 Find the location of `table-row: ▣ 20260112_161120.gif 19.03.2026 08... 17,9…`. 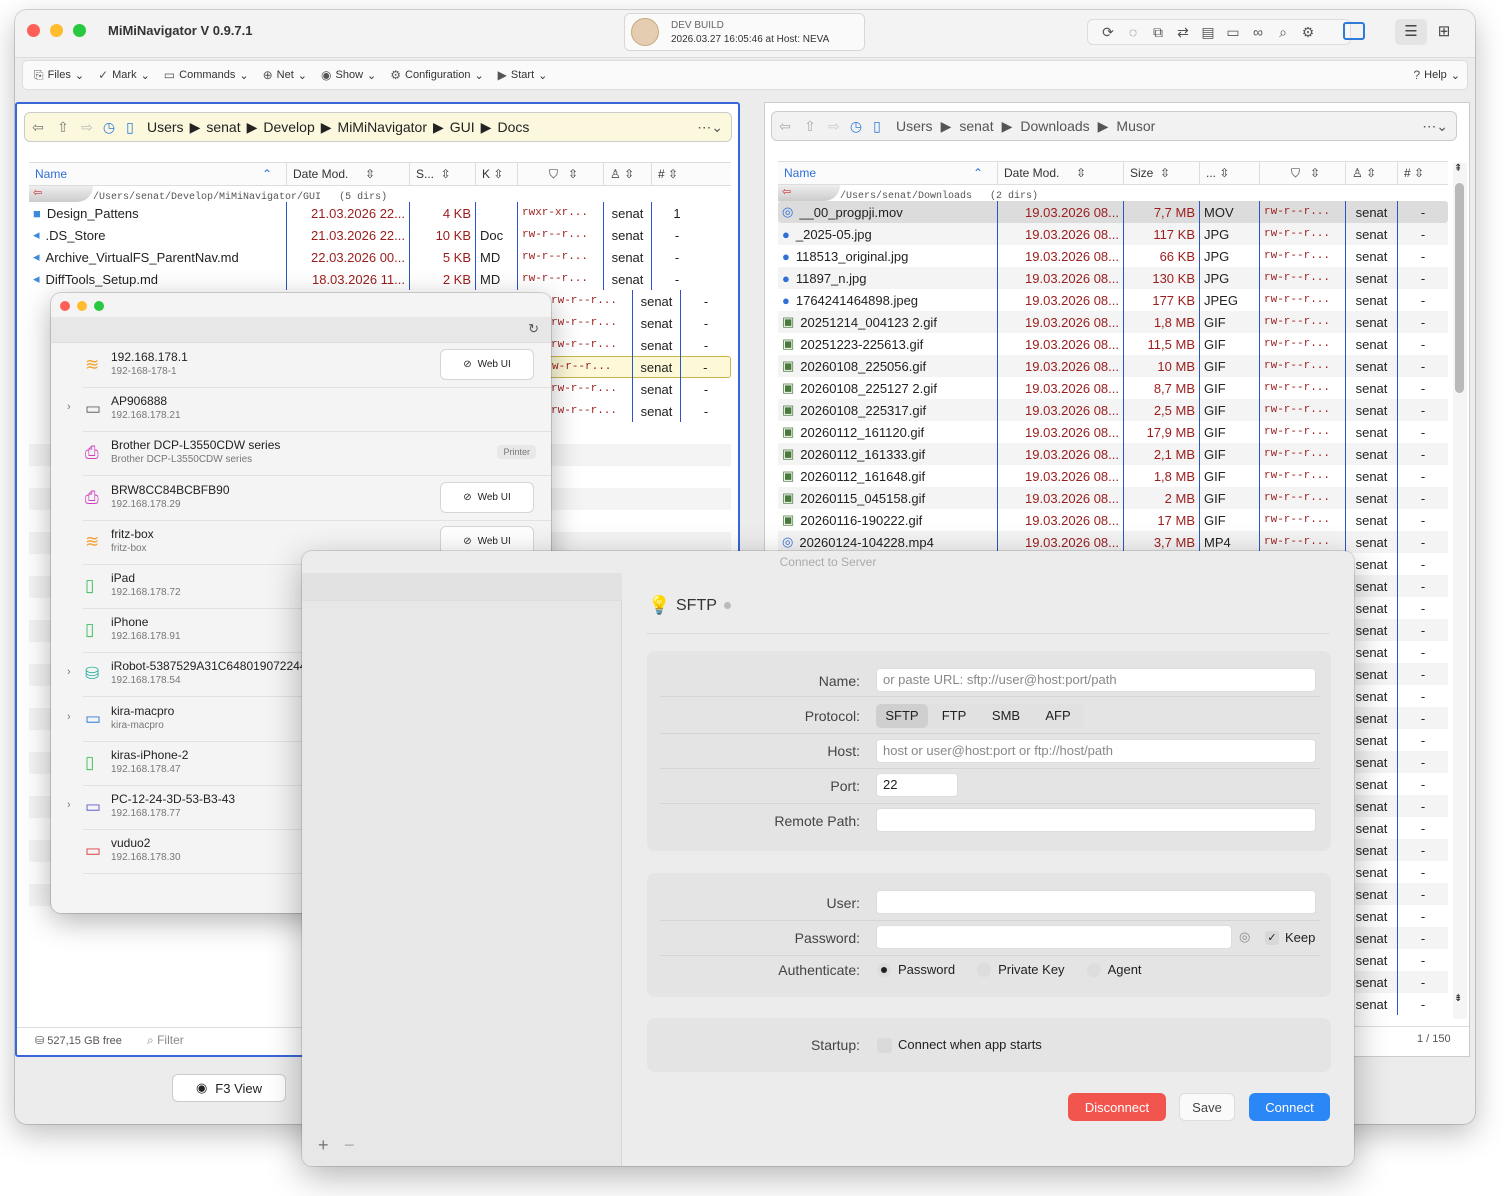

table-row: ▣ 20260112_161120.gif 19.03.2026 08... 17,9… is located at coordinates (1113, 432).